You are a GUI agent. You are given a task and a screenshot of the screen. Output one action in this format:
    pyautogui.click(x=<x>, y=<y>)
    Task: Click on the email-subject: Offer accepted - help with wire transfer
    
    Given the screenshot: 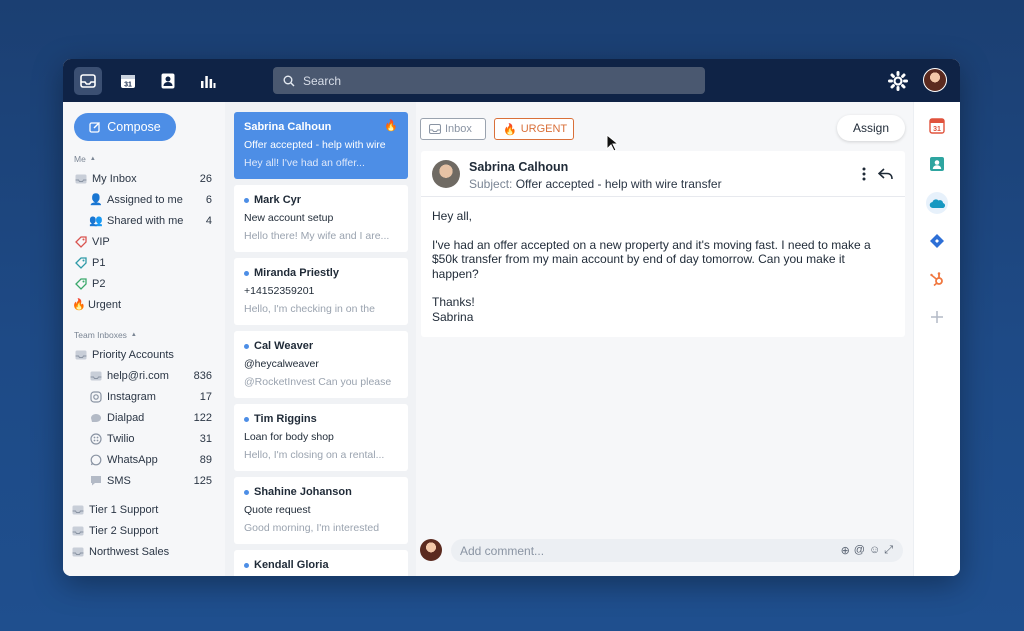 What is the action you would take?
    pyautogui.click(x=618, y=184)
    